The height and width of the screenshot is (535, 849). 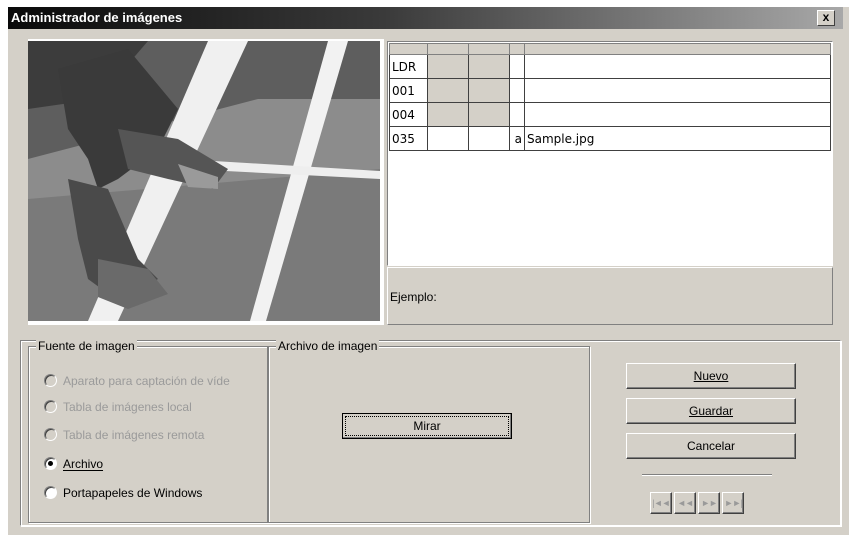 What do you see at coordinates (408, 49) in the screenshot?
I see `col-header-tag` at bounding box center [408, 49].